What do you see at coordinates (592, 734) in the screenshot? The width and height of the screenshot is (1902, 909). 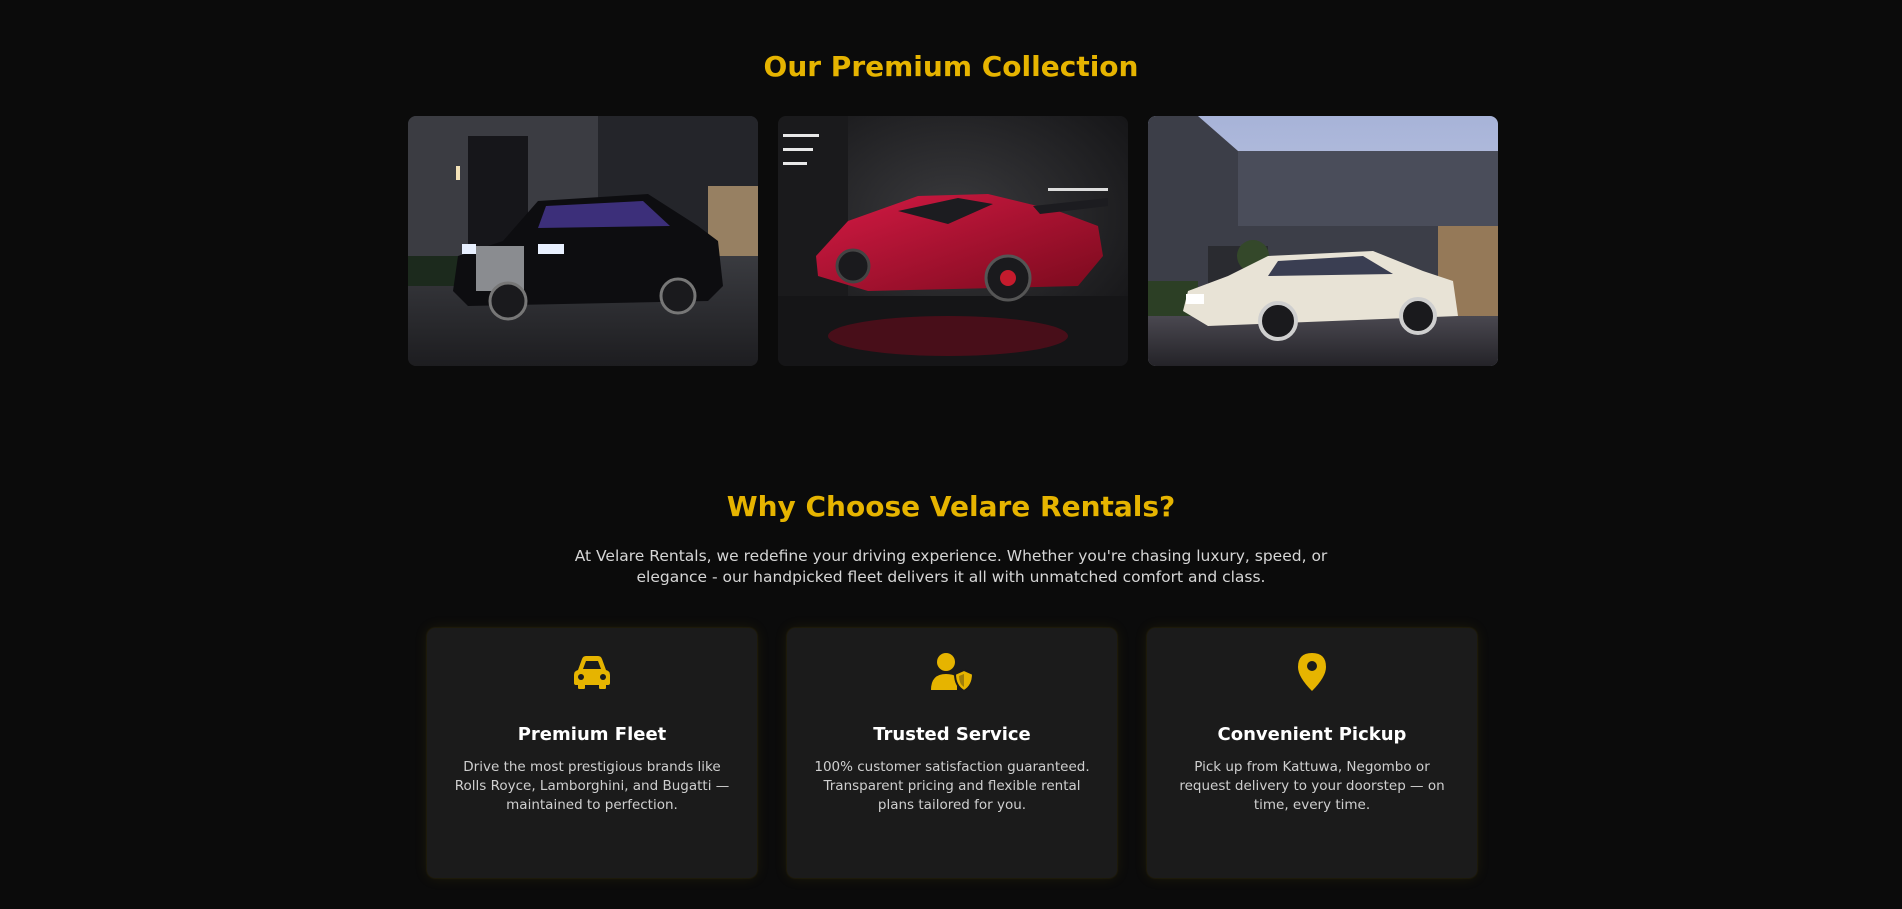 I see `feature-title: Premium Fleet` at bounding box center [592, 734].